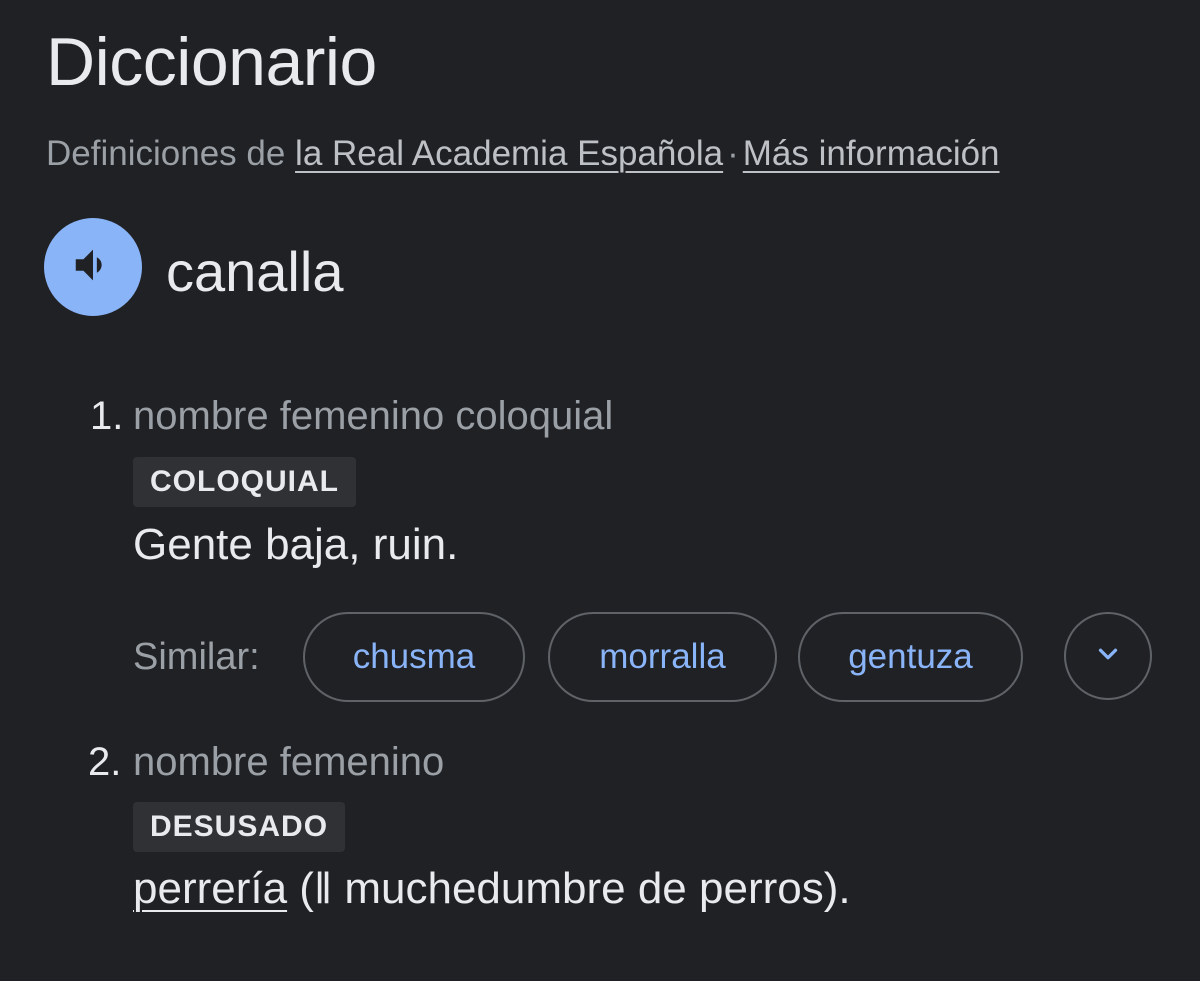 Image resolution: width=1200 pixels, height=981 pixels. Describe the element at coordinates (662, 657) in the screenshot. I see `similar-chip: morralla` at that location.